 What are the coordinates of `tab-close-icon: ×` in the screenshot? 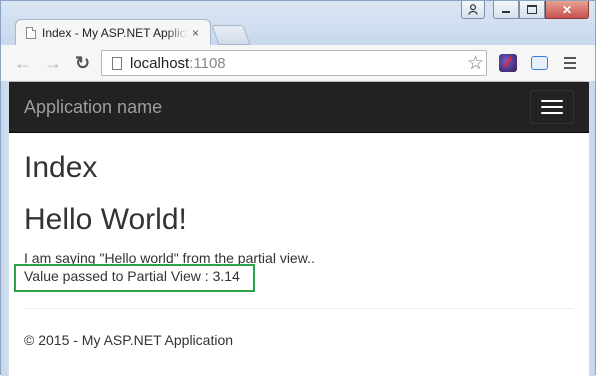 It's located at (195, 33).